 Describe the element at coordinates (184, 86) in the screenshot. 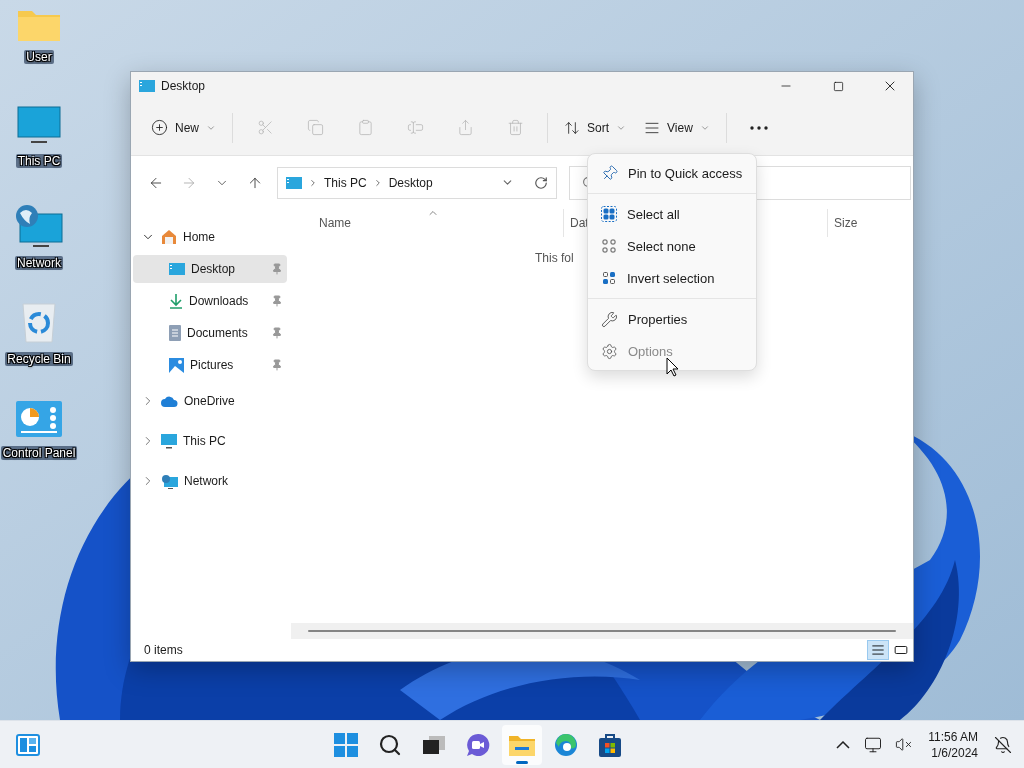

I see `window-title: Desktop` at that location.